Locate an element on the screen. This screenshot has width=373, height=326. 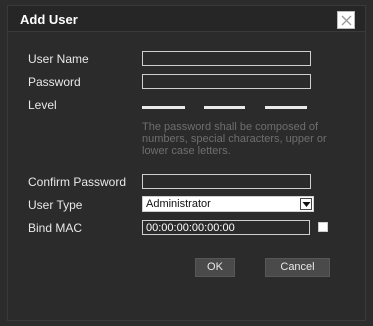
dialog-title: Add User is located at coordinates (49, 19).